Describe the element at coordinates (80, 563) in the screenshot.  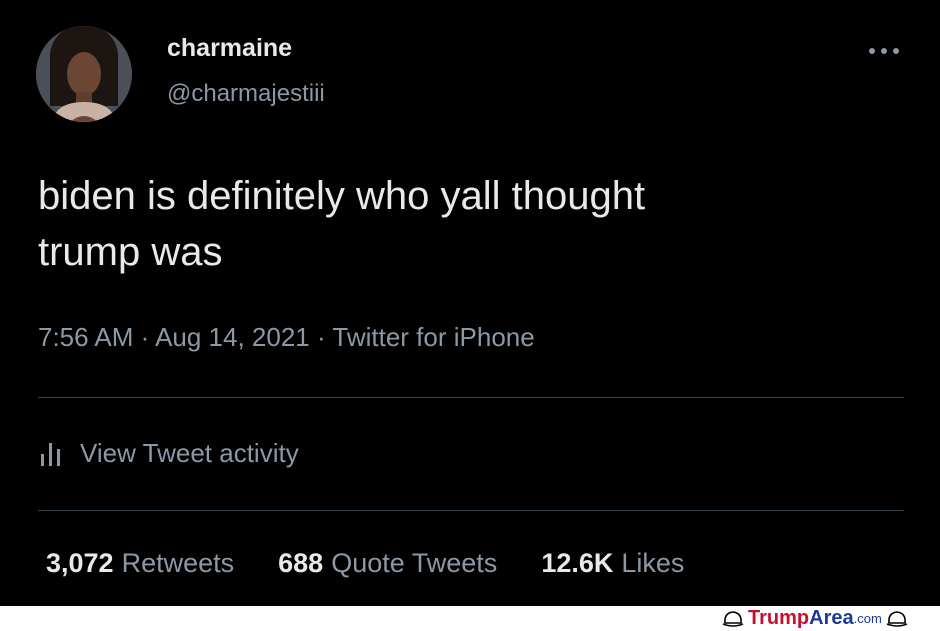
I see `retweets-count: 3,072` at that location.